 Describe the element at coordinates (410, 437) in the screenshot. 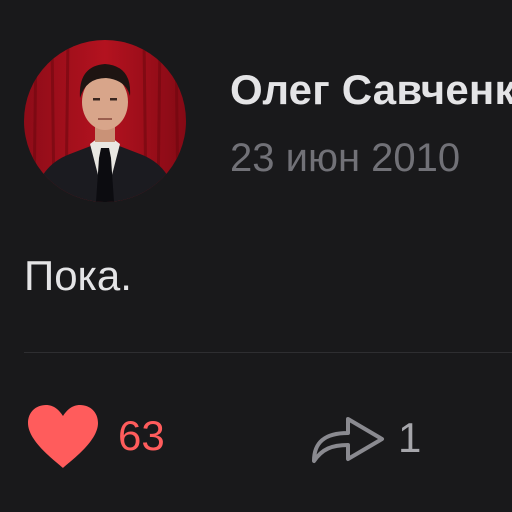

I see `share-count: 1` at that location.